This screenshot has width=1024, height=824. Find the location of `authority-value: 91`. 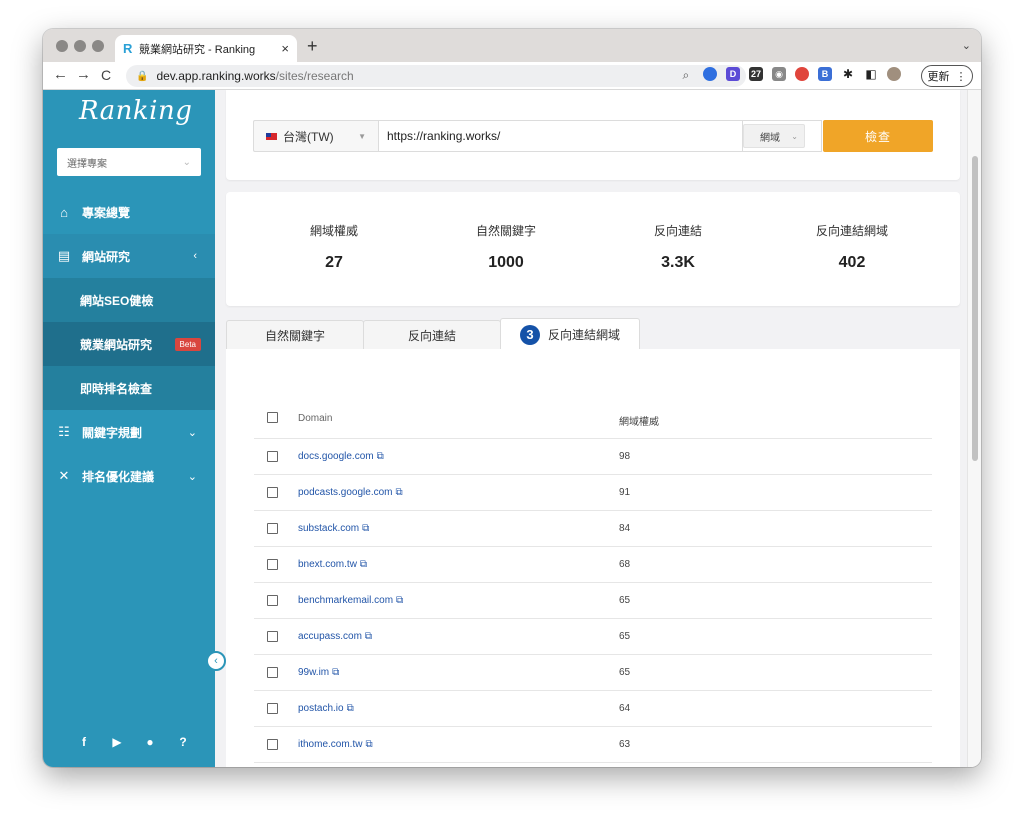

authority-value: 91 is located at coordinates (625, 492).